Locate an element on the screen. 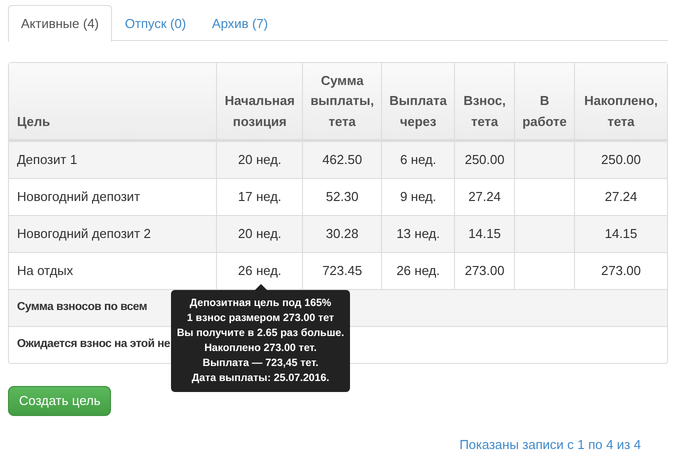 This screenshot has height=451, width=676. column-header: В работе is located at coordinates (545, 102).